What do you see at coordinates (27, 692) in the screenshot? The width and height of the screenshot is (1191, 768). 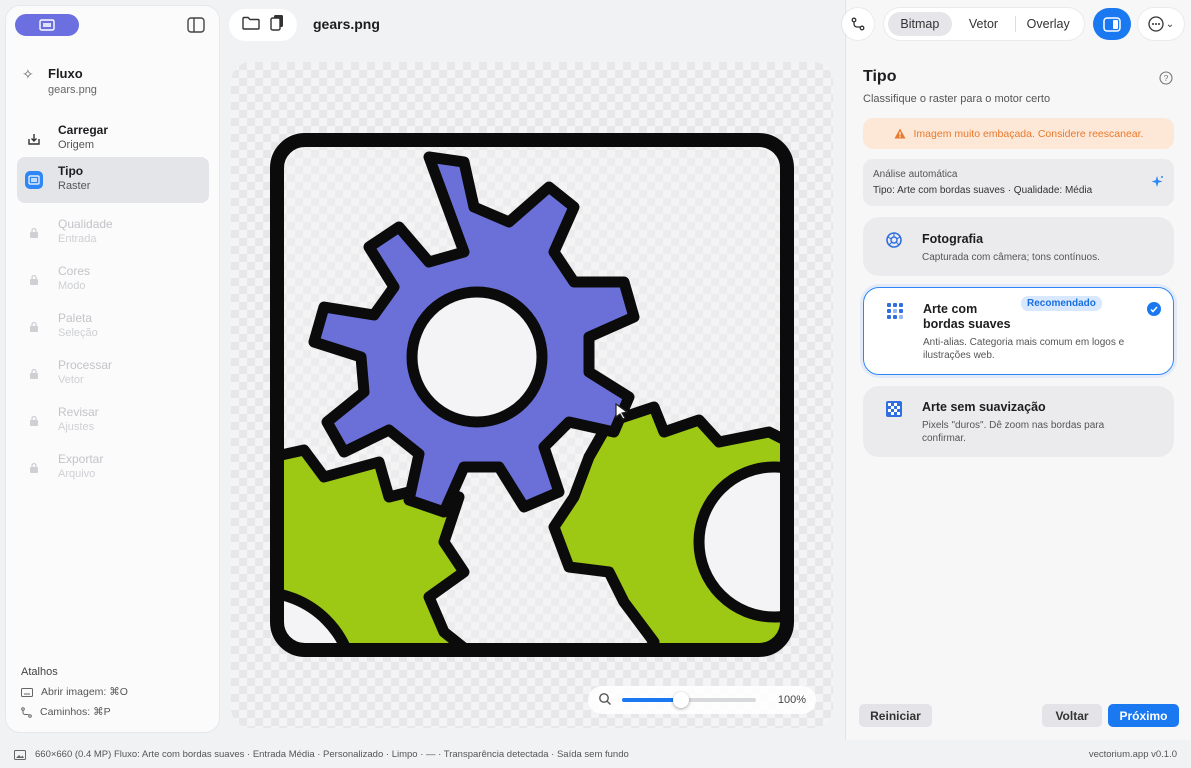 I see `keyboard-icon` at bounding box center [27, 692].